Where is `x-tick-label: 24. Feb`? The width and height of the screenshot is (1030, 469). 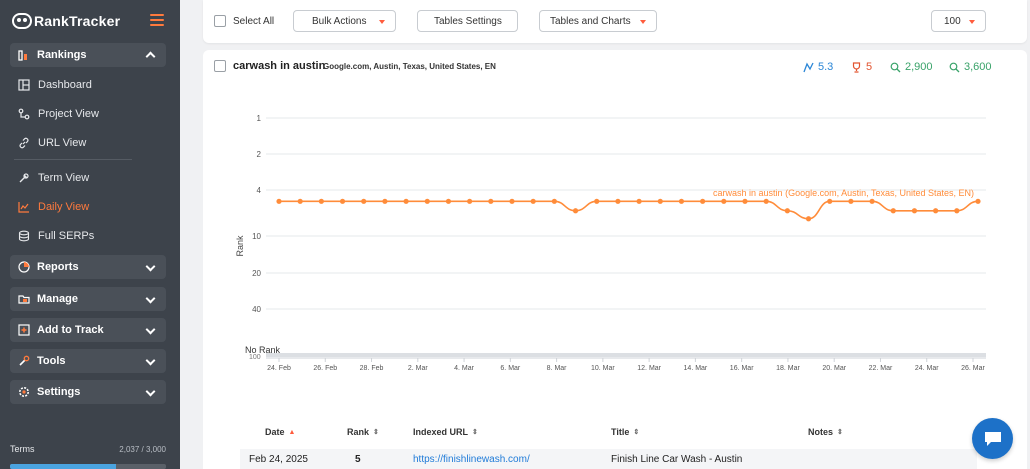
x-tick-label: 24. Feb is located at coordinates (279, 368).